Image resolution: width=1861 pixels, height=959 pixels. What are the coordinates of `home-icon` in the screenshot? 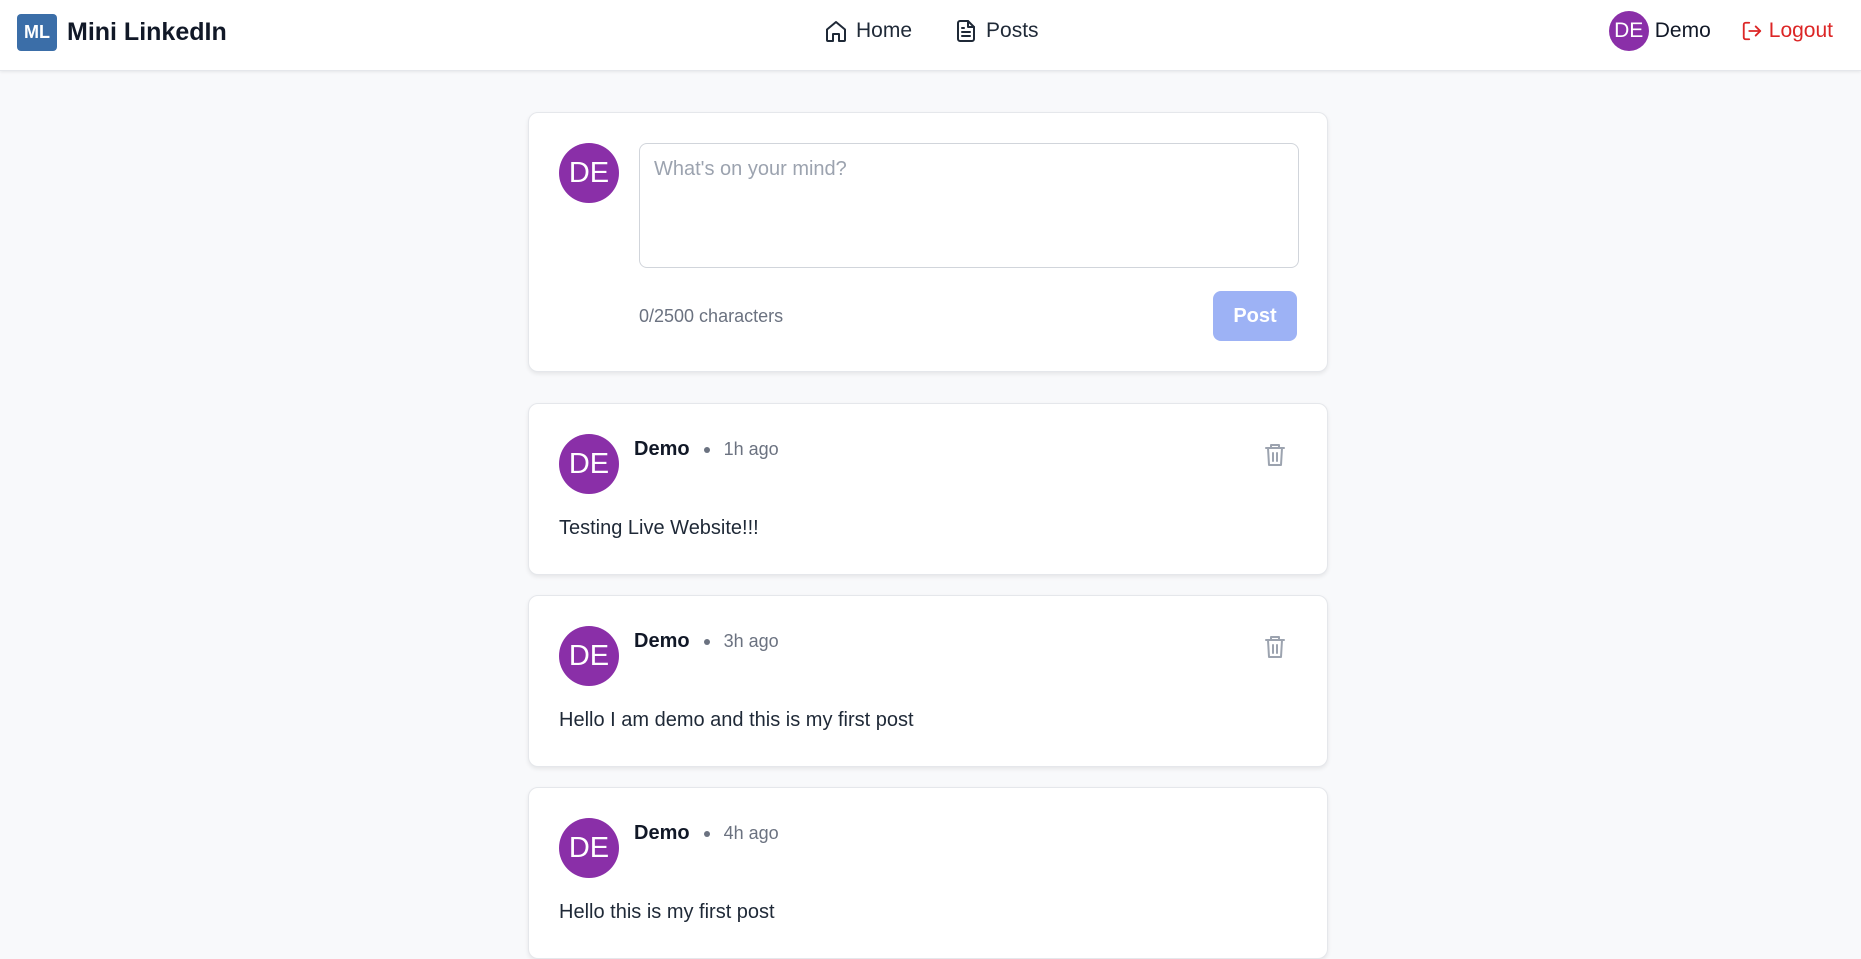 It's located at (836, 31).